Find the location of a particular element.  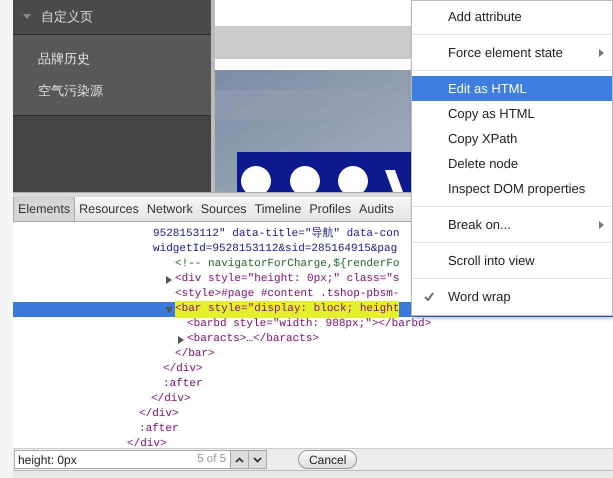

code-line: <div style="height: 0px;" class="s is located at coordinates (287, 280).